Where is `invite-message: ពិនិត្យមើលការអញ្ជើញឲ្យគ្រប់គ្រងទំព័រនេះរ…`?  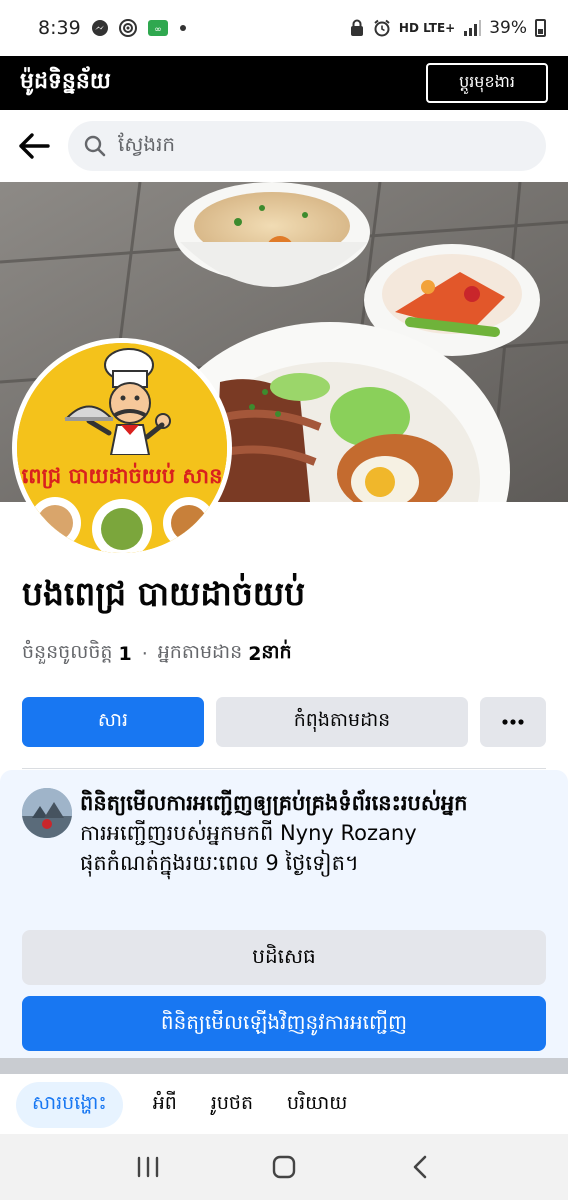 invite-message: ពិនិត្យមើលការអញ្ជើញឲ្យគ្រប់គ្រងទំព័រនេះរ… is located at coordinates (315, 833).